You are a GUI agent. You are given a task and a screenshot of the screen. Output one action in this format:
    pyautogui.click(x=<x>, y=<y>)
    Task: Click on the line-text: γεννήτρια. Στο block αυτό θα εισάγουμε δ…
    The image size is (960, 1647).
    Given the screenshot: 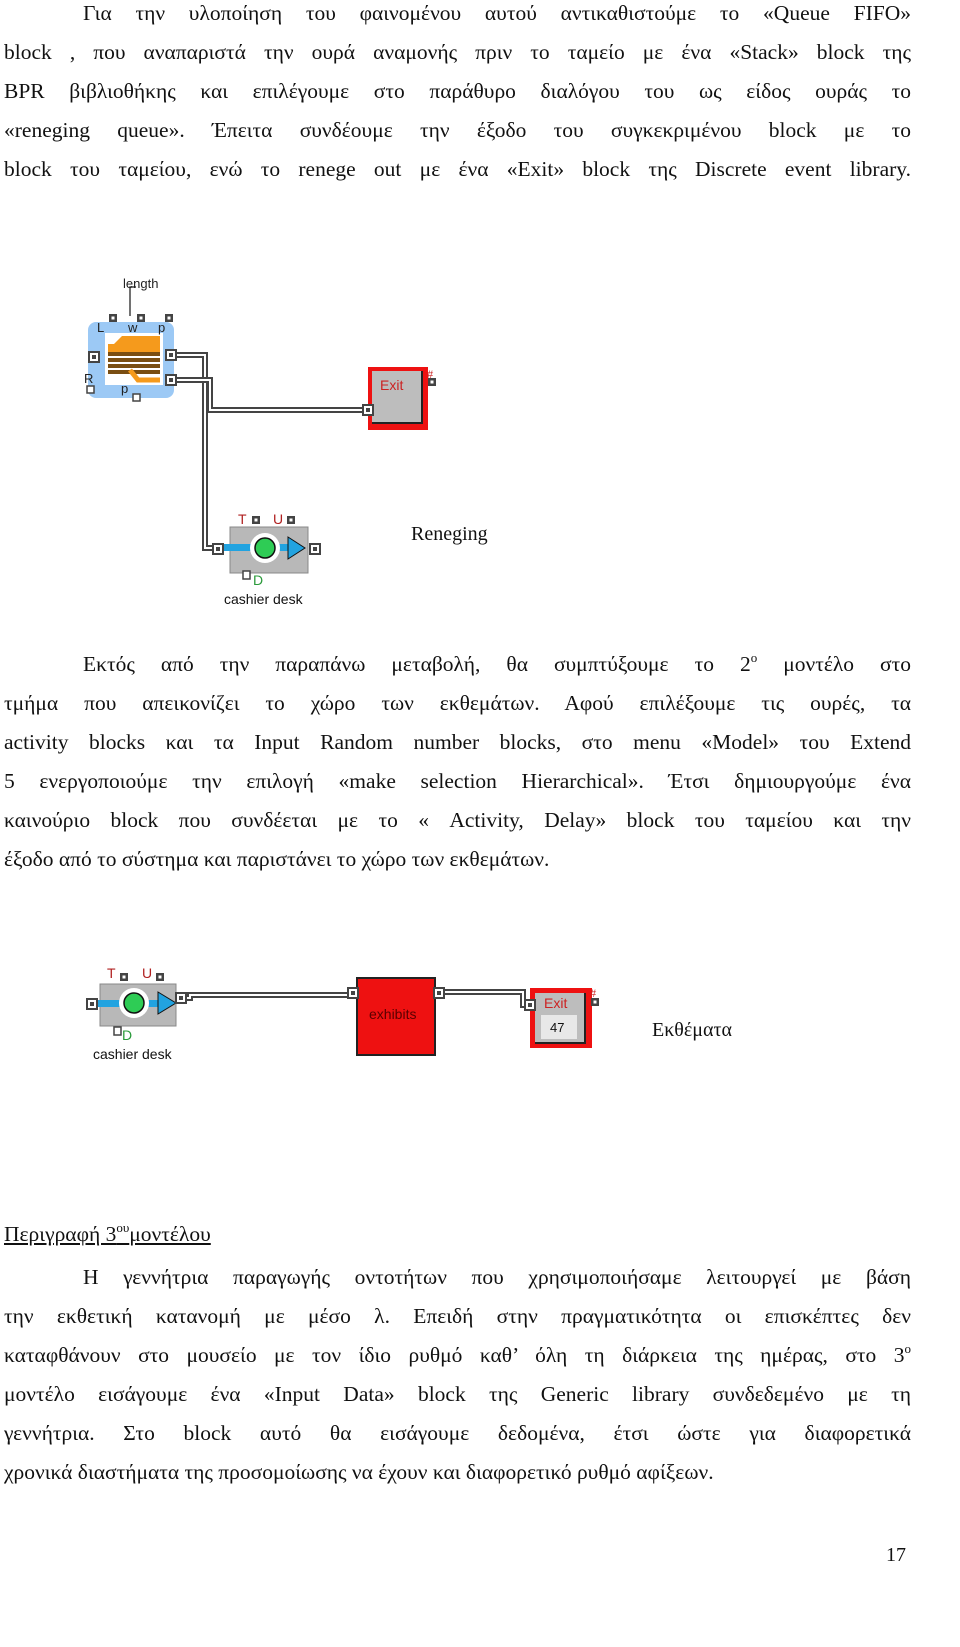 What is the action you would take?
    pyautogui.click(x=457, y=1433)
    